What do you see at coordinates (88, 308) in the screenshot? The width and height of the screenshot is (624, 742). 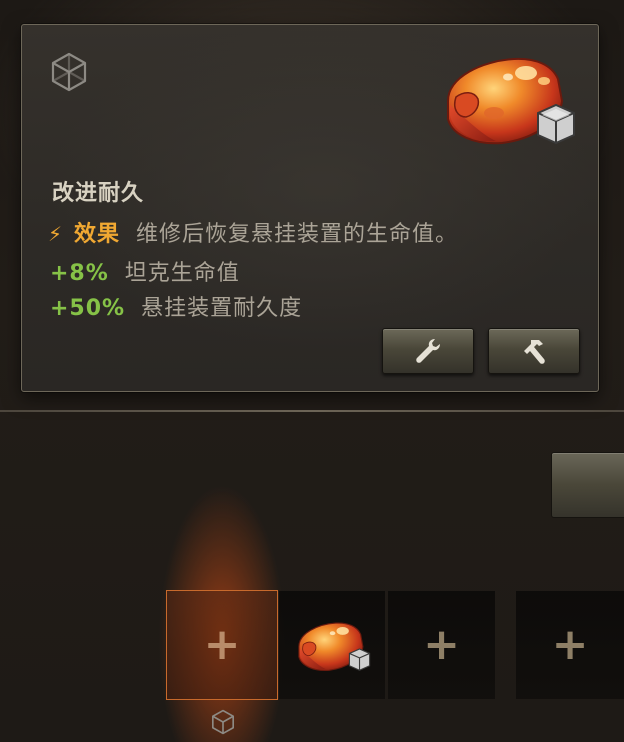 I see `bonus-value: +50%` at bounding box center [88, 308].